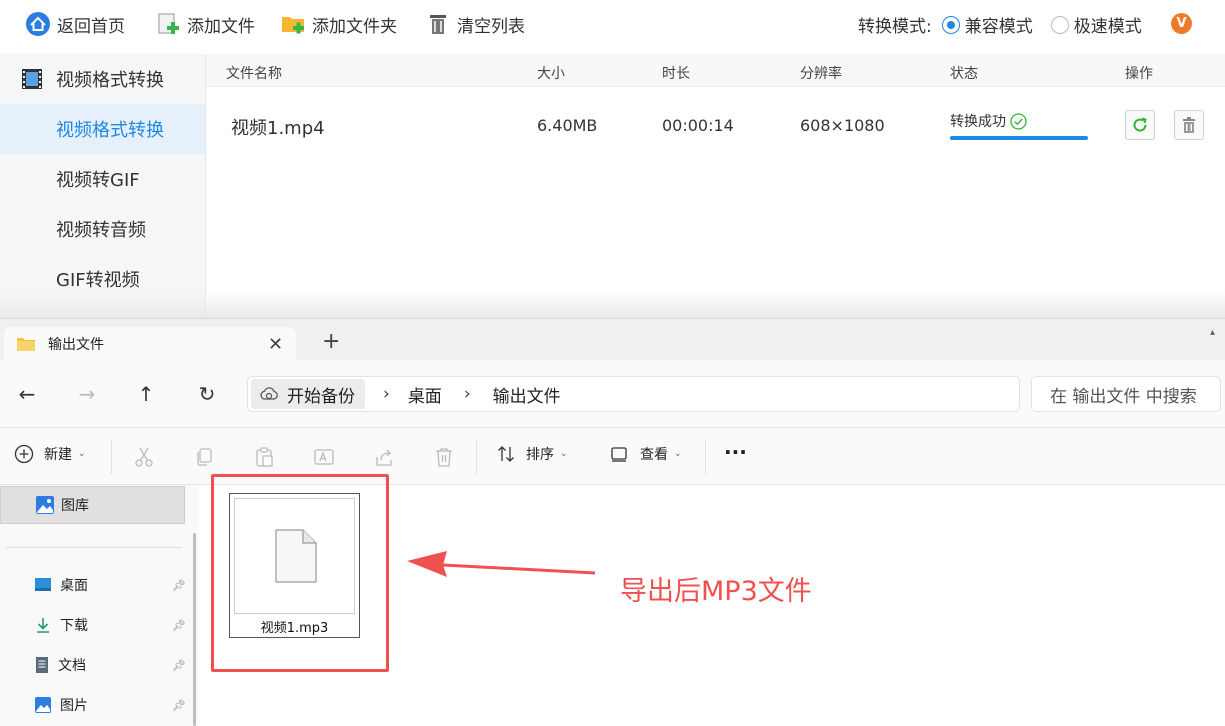 This screenshot has height=726, width=1225. Describe the element at coordinates (654, 455) in the screenshot. I see `view-button-label: 查看` at that location.